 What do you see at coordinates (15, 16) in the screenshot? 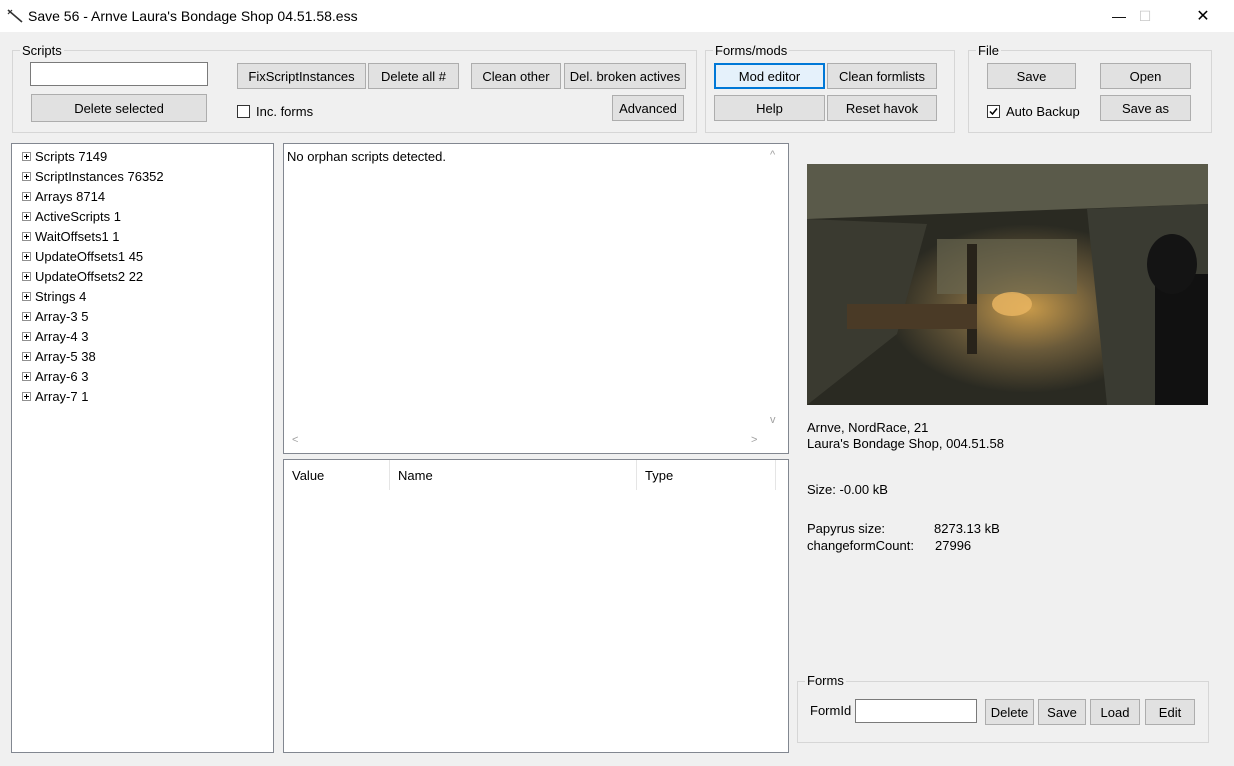
I see `app-icon` at bounding box center [15, 16].